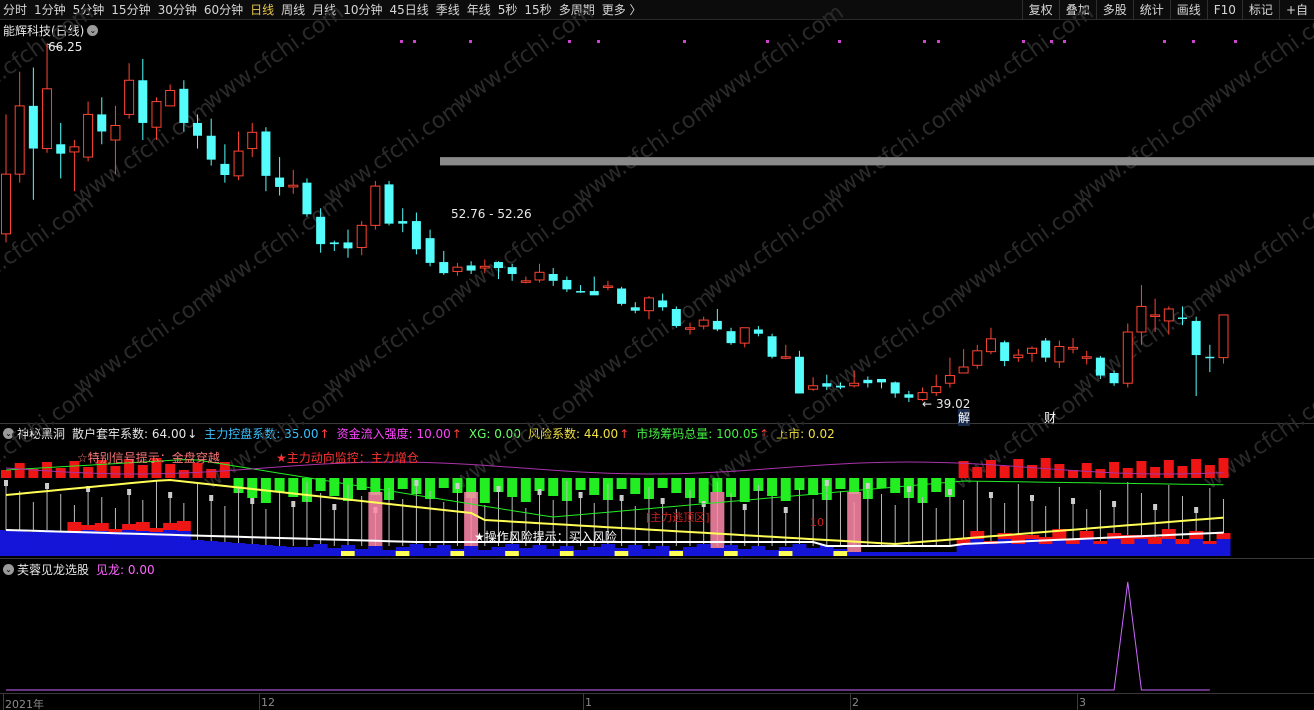 The image size is (1314, 710). What do you see at coordinates (65, 47) in the screenshot?
I see `high-price-label: 66.25` at bounding box center [65, 47].